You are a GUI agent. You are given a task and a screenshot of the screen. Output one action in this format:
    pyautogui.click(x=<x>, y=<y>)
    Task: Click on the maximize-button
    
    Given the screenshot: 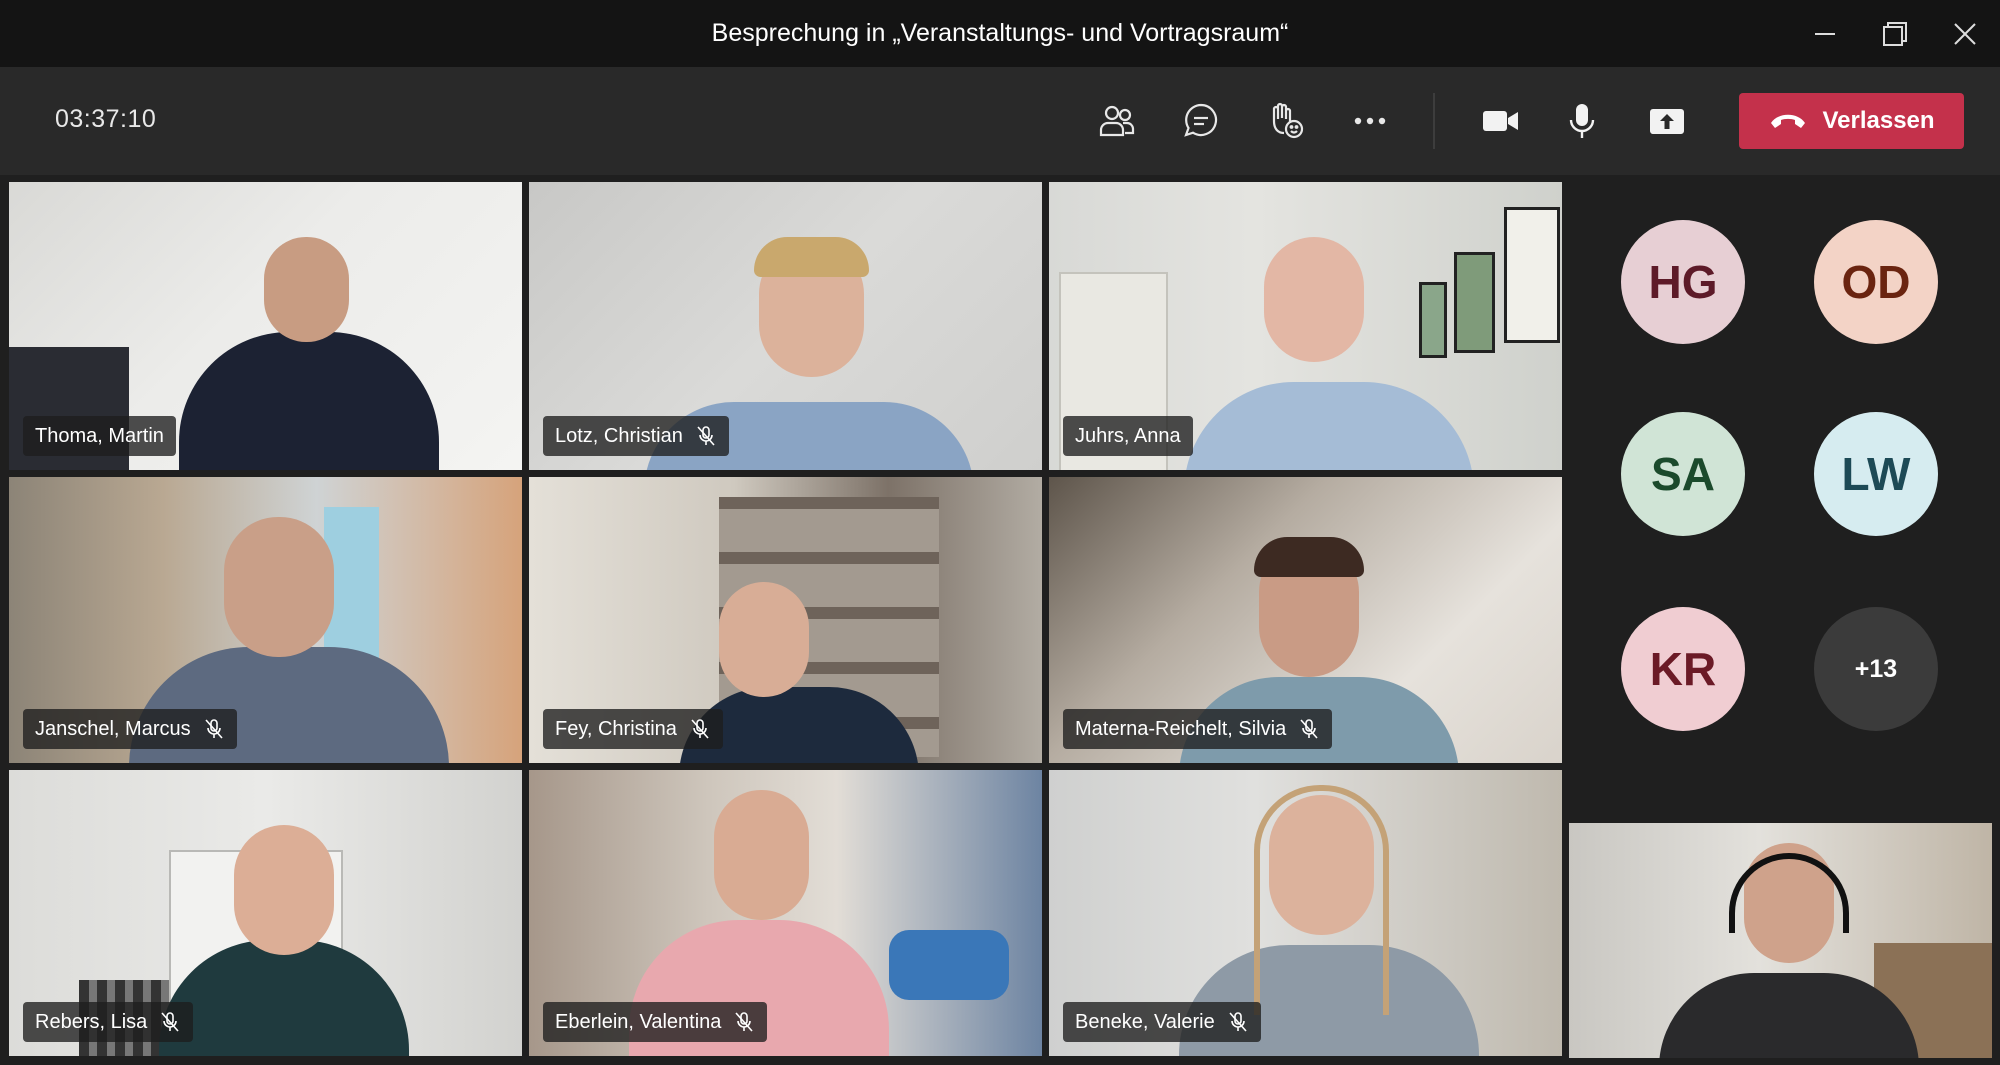 What is the action you would take?
    pyautogui.click(x=1895, y=33)
    